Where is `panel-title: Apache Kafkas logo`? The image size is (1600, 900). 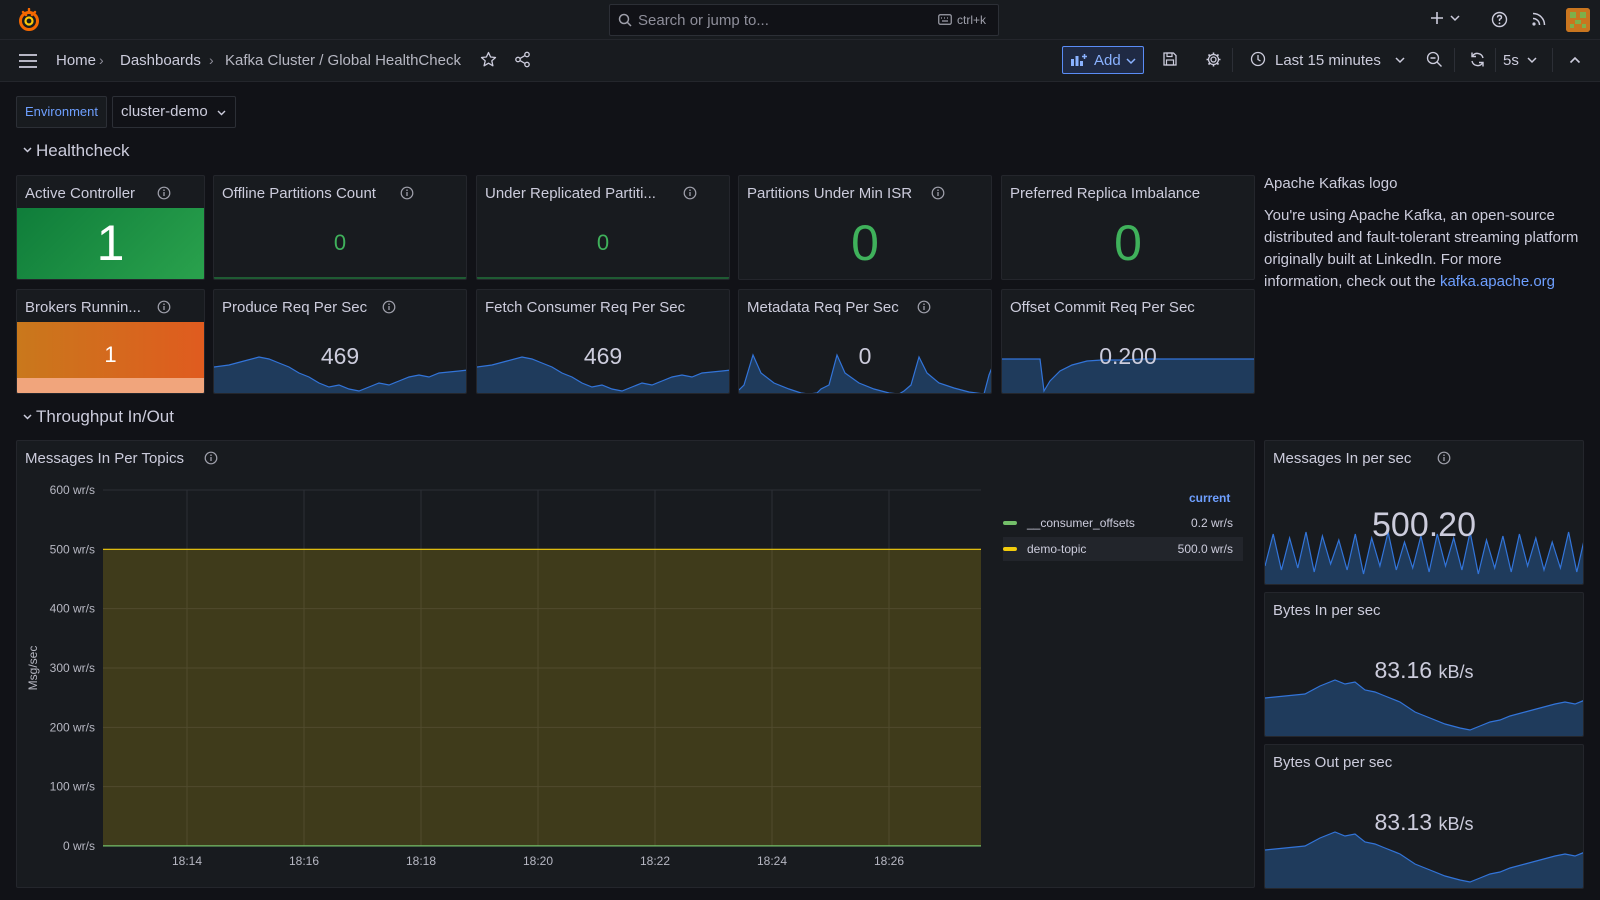
panel-title: Apache Kafkas logo is located at coordinates (1331, 183).